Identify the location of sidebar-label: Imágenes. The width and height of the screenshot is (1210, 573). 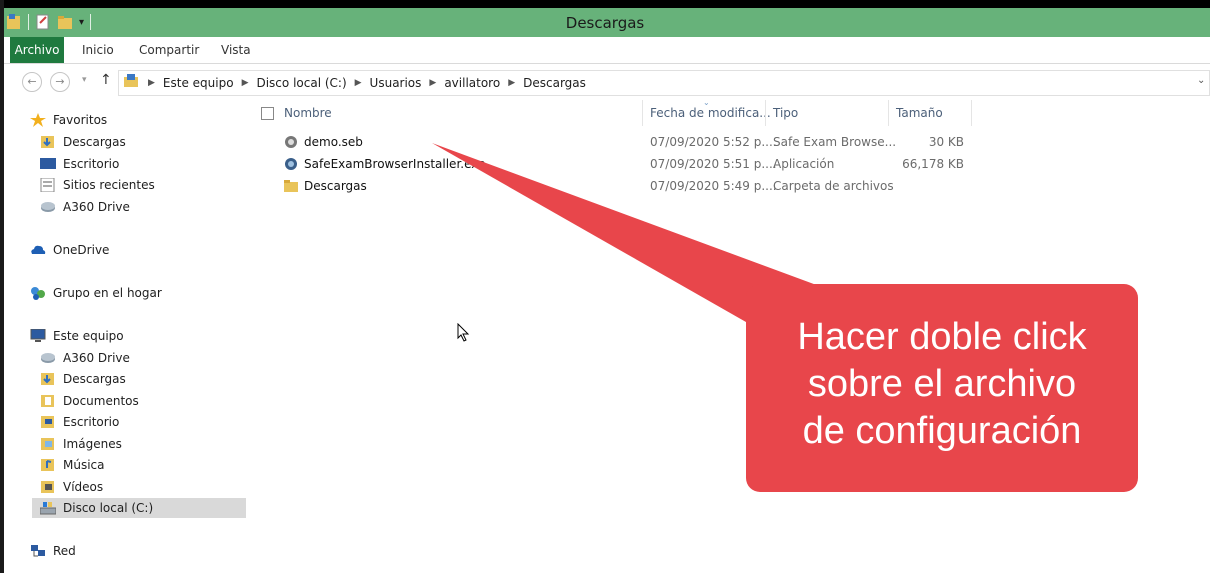
(92, 444).